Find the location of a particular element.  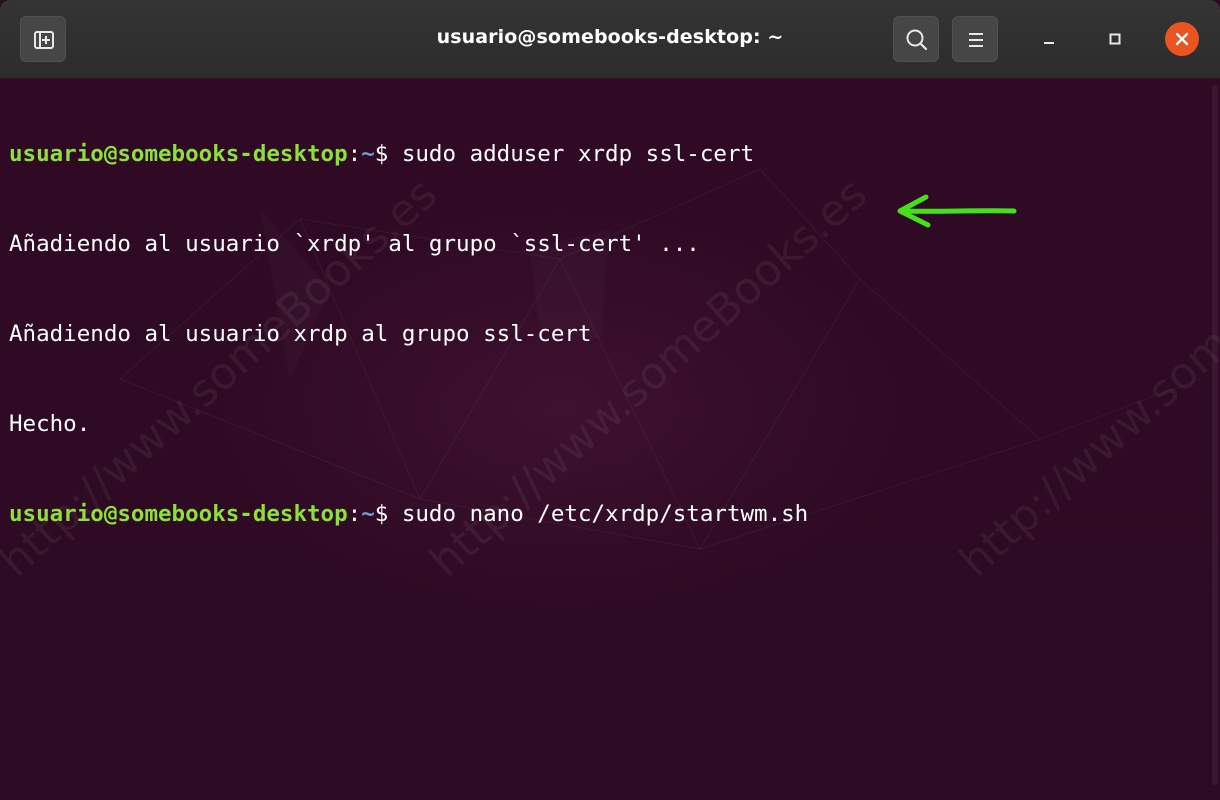

search-button is located at coordinates (916, 39).